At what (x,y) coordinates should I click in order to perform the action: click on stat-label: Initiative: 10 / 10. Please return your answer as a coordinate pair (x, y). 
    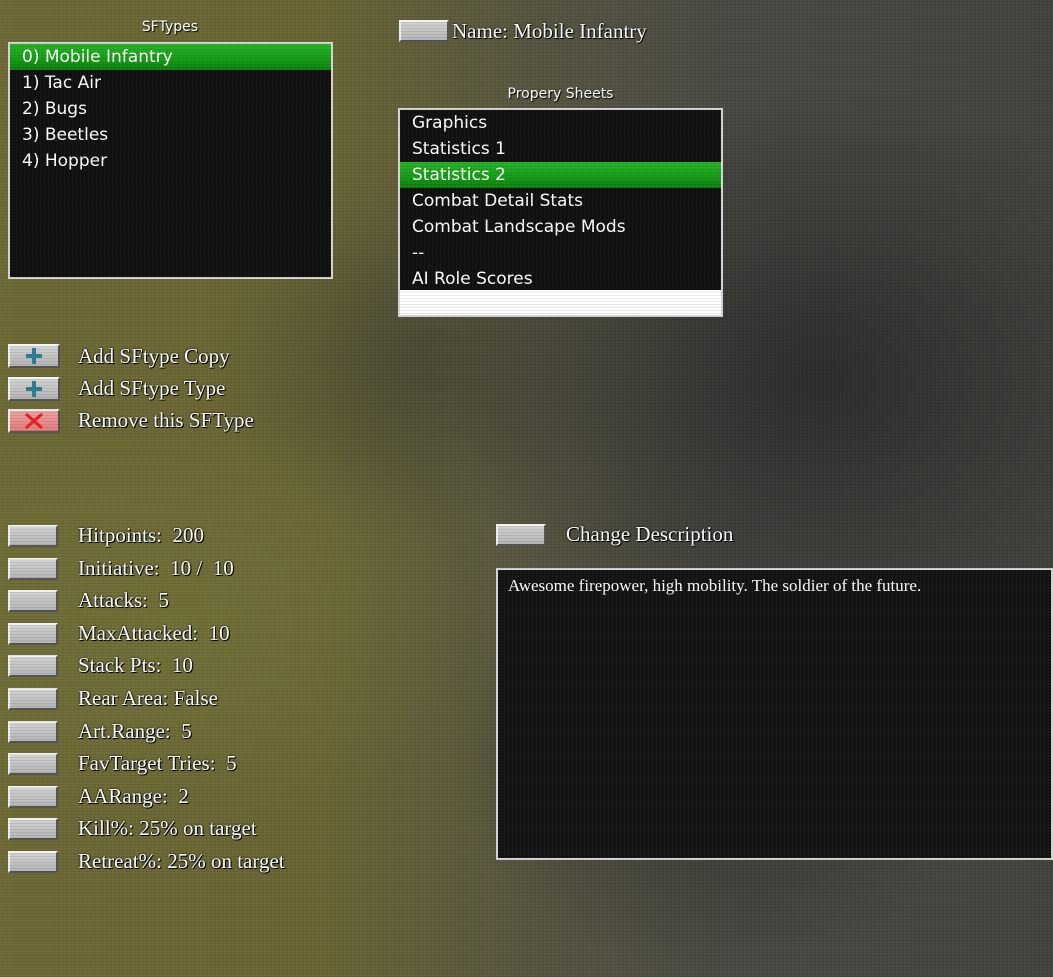
    Looking at the image, I should click on (156, 567).